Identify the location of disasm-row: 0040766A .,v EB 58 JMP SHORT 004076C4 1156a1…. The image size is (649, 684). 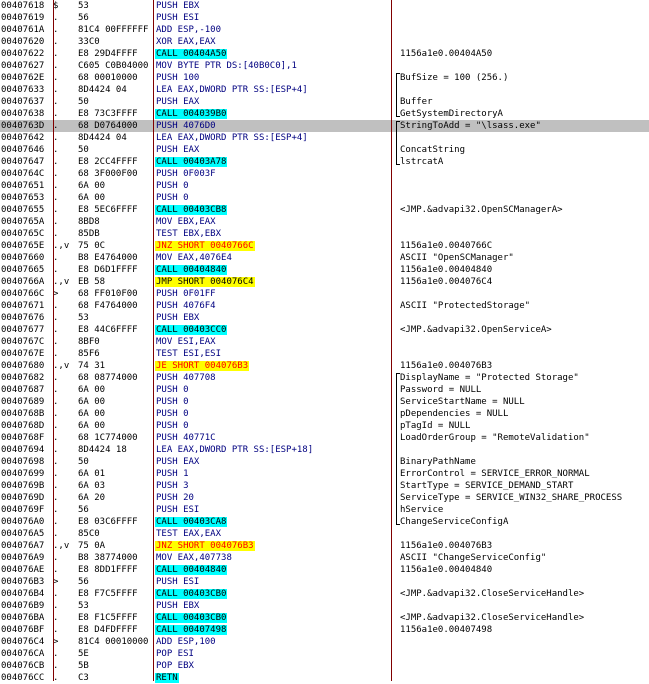
(324, 282).